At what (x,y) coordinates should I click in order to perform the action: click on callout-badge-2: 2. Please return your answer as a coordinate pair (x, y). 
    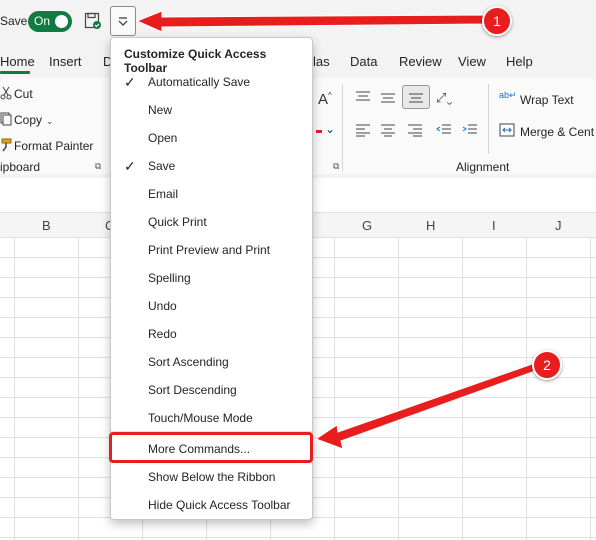
    Looking at the image, I should click on (547, 365).